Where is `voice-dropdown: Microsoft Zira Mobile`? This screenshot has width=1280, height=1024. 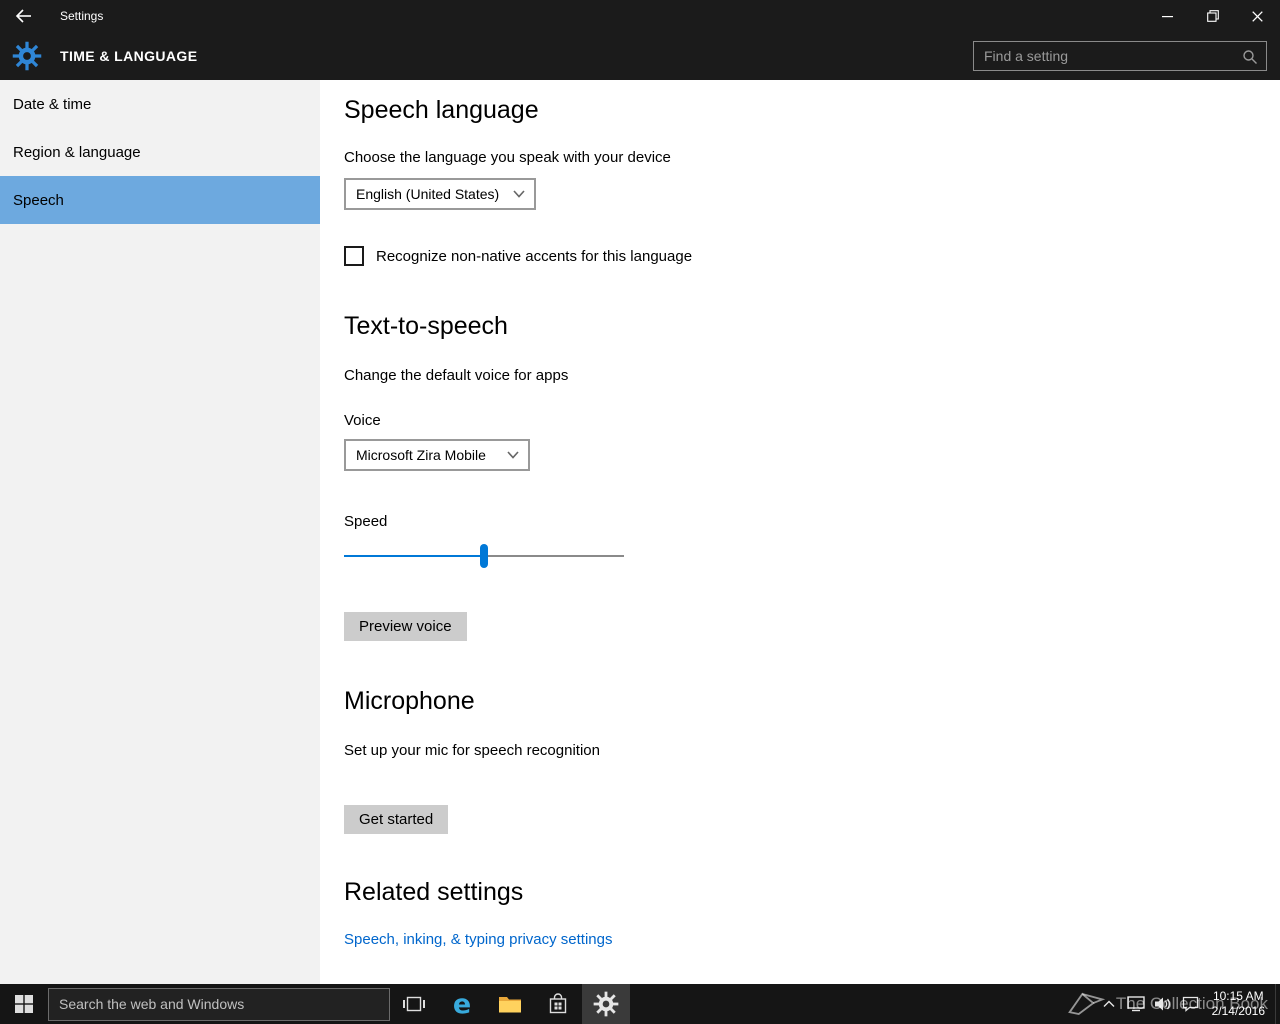
voice-dropdown: Microsoft Zira Mobile is located at coordinates (437, 455).